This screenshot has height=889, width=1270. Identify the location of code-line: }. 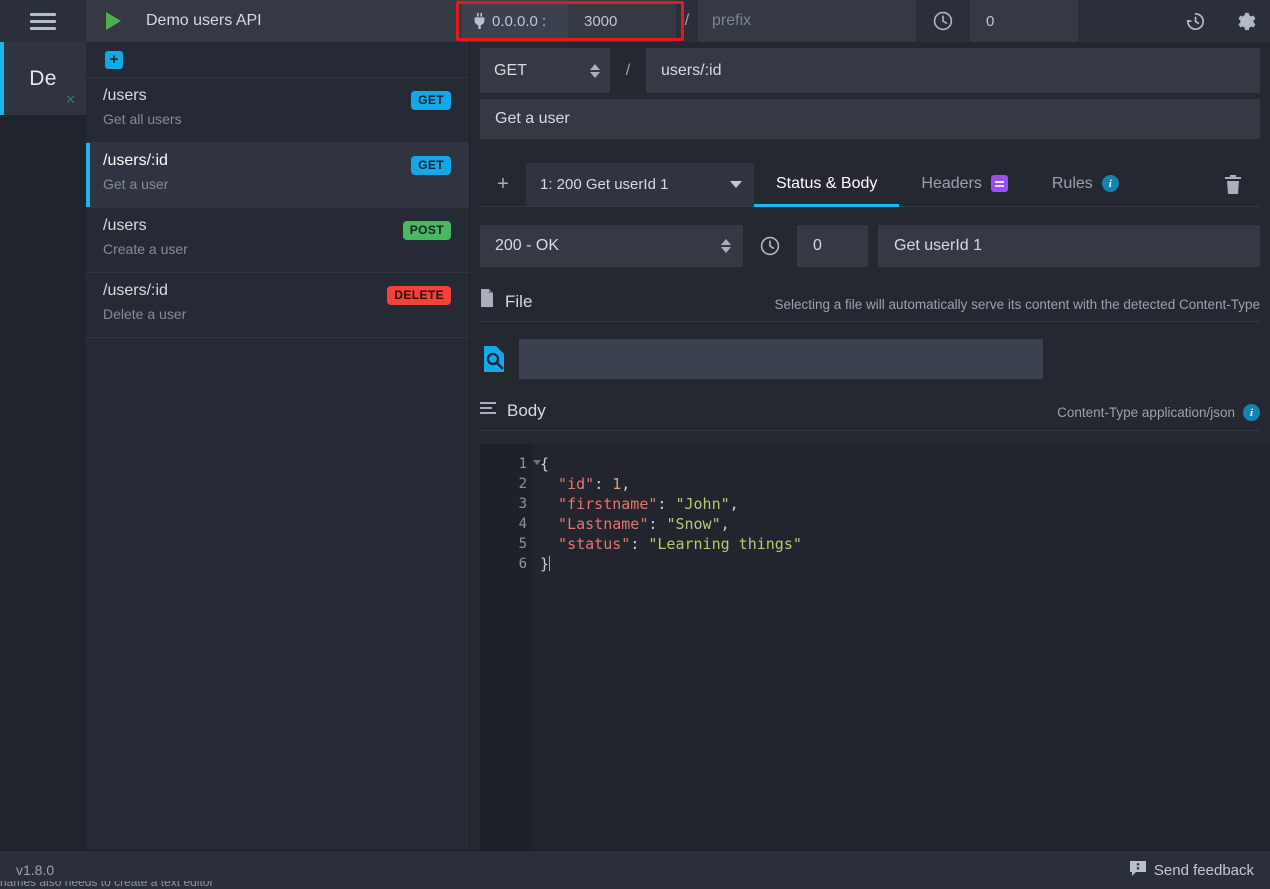
(905, 564).